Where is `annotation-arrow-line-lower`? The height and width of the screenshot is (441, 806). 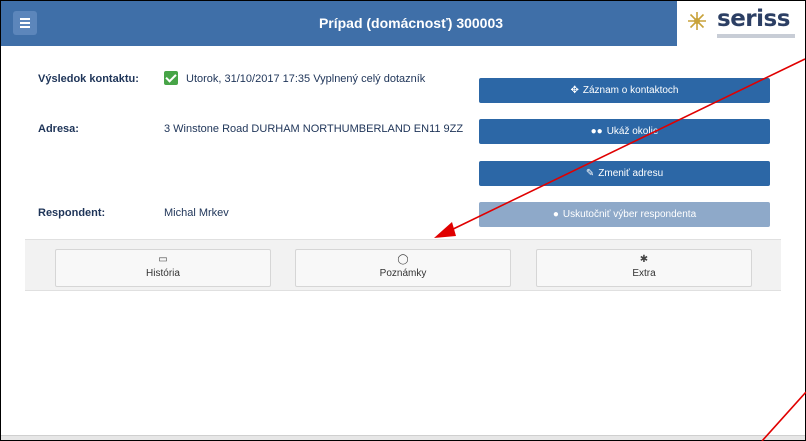
annotation-arrow-line-lower is located at coordinates (783, 416).